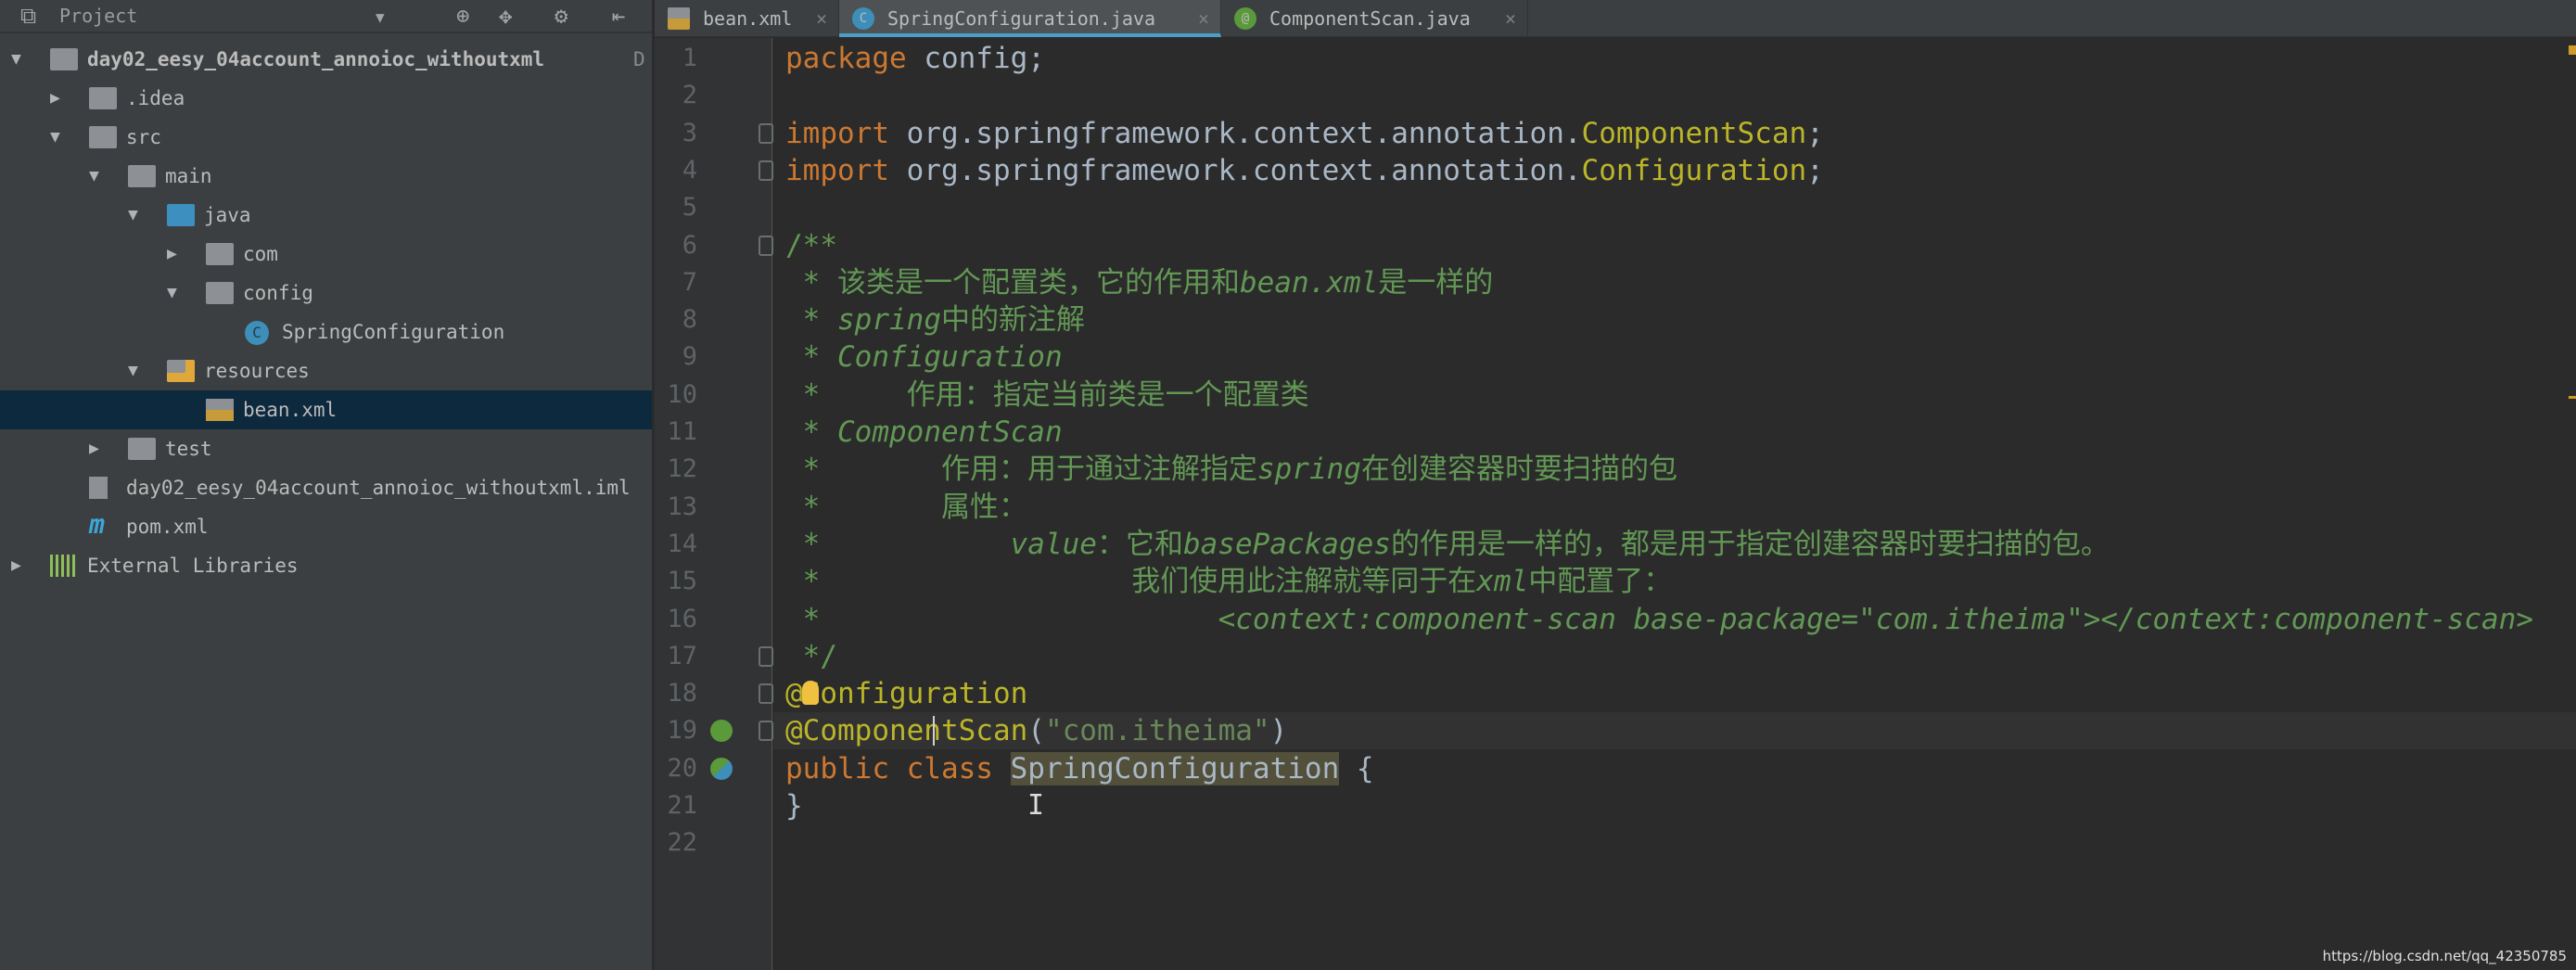  I want to click on tab-springconfiguration-java: C SpringConfiguration.java ×, so click(1030, 18).